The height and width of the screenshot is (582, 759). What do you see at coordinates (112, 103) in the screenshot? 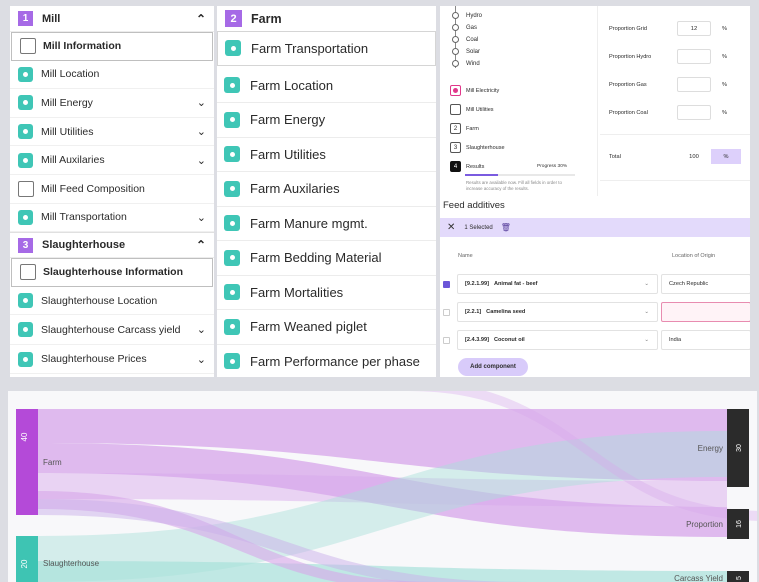
I see `list-item: Mill Energy ⌄` at bounding box center [112, 103].